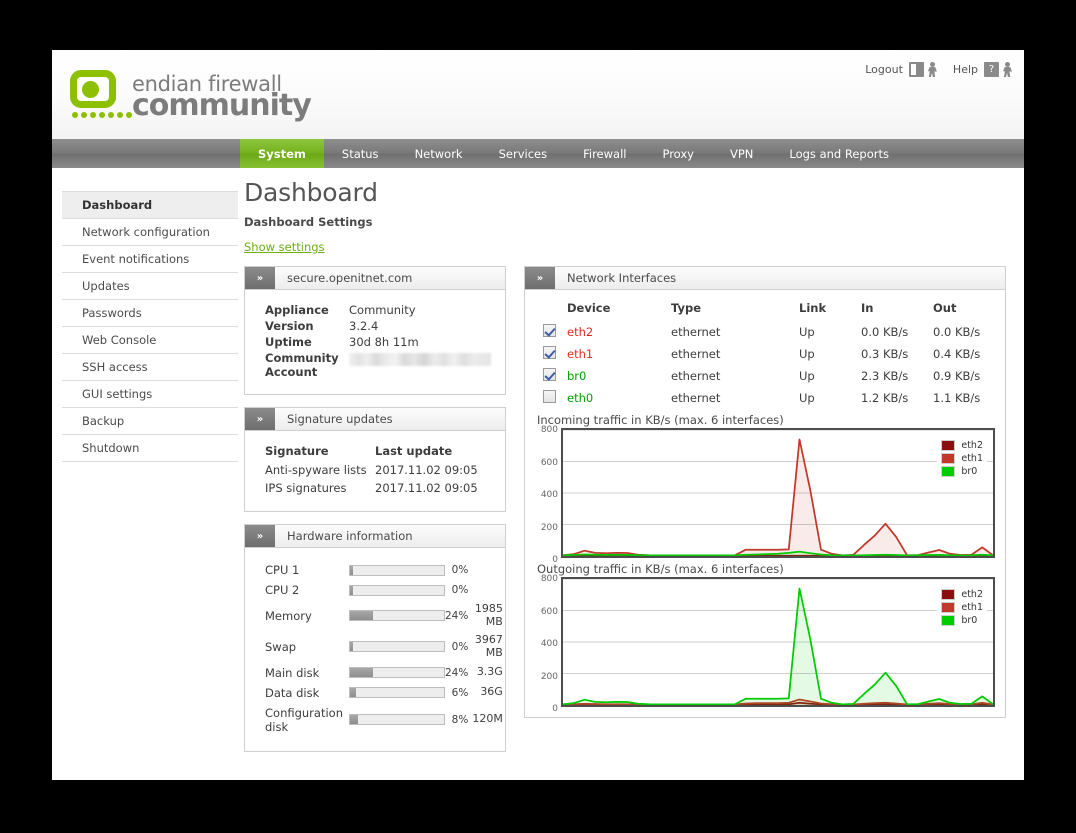 Image resolution: width=1076 pixels, height=833 pixels. I want to click on sidebar-item-updates: Updates, so click(150, 286).